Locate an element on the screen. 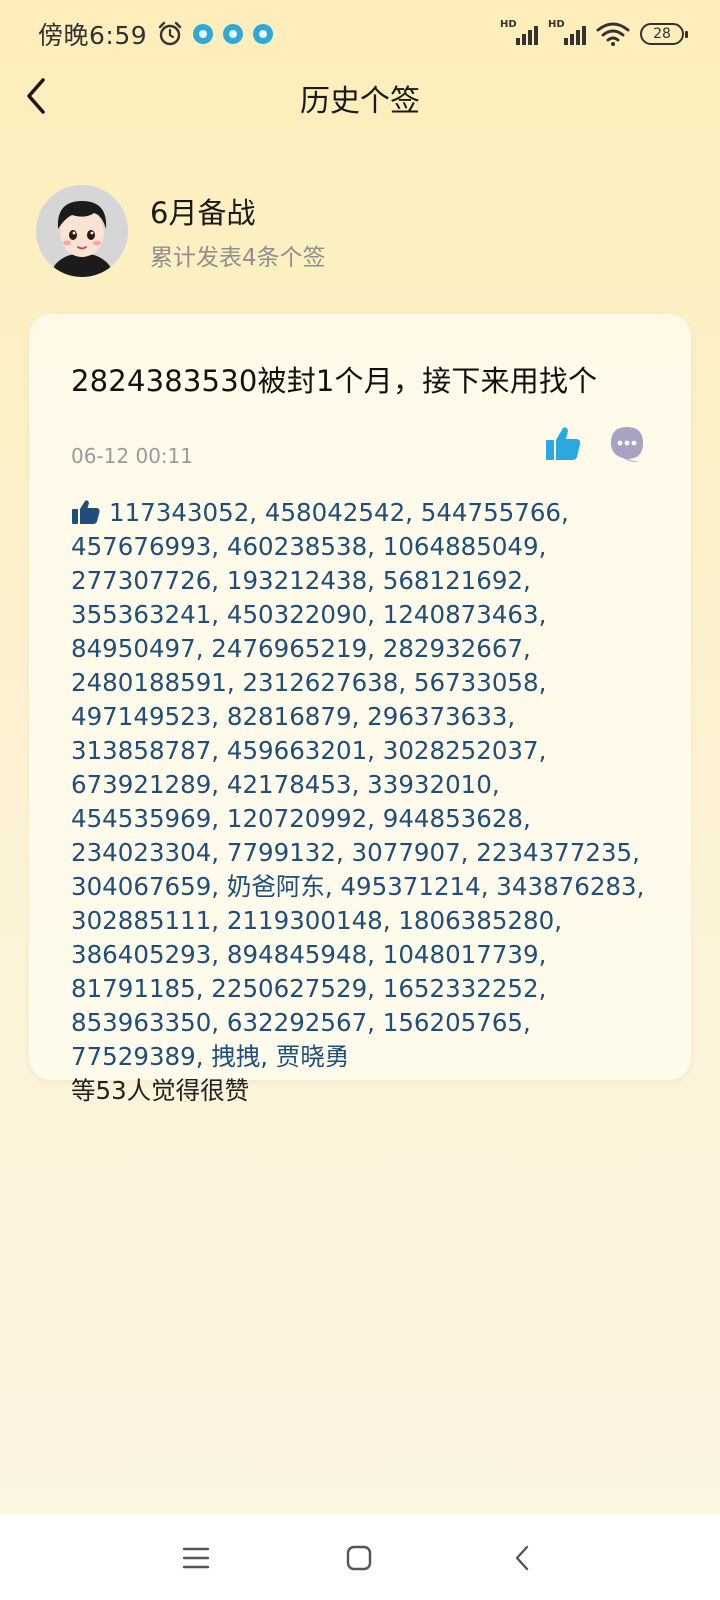 Image resolution: width=720 pixels, height=1600 pixels. home-button is located at coordinates (359, 1558).